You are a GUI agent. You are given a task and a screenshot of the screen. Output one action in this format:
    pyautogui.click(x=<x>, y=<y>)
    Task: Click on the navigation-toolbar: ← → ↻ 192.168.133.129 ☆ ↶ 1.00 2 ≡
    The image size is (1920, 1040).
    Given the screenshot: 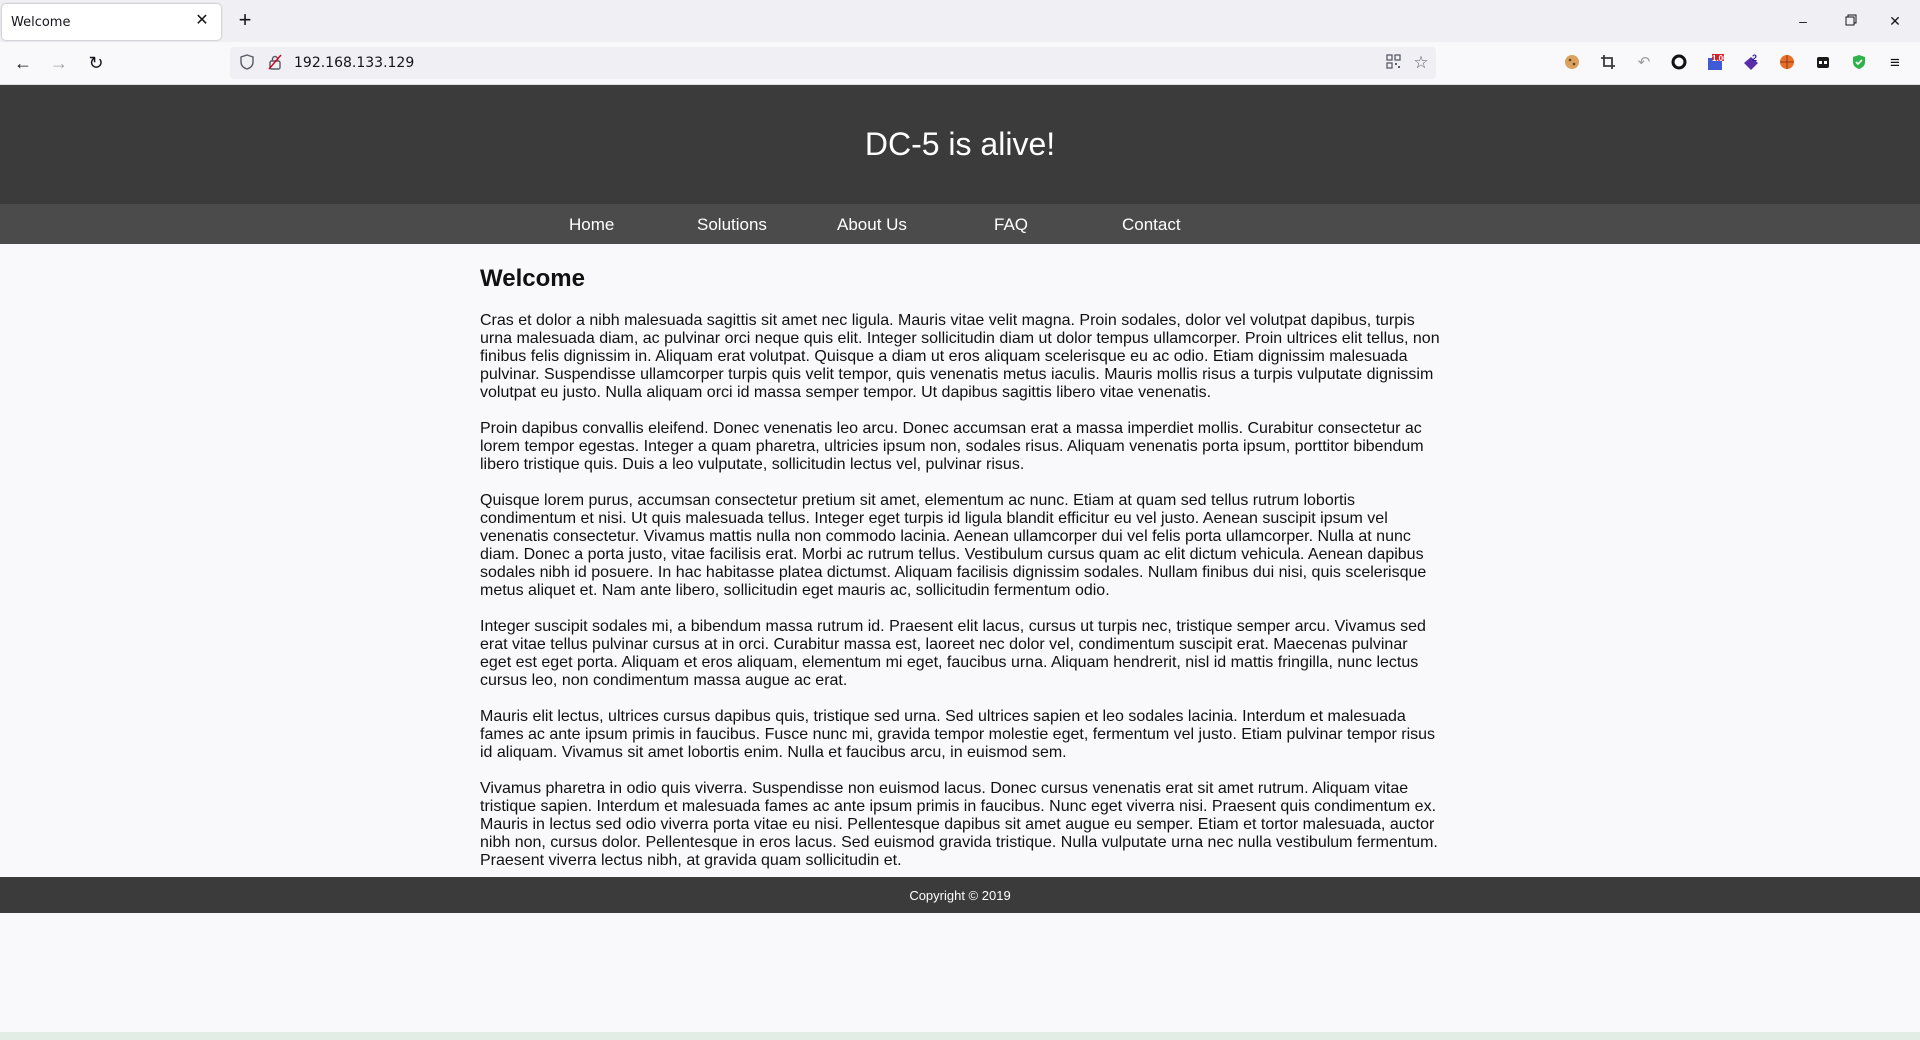 What is the action you would take?
    pyautogui.click(x=960, y=63)
    